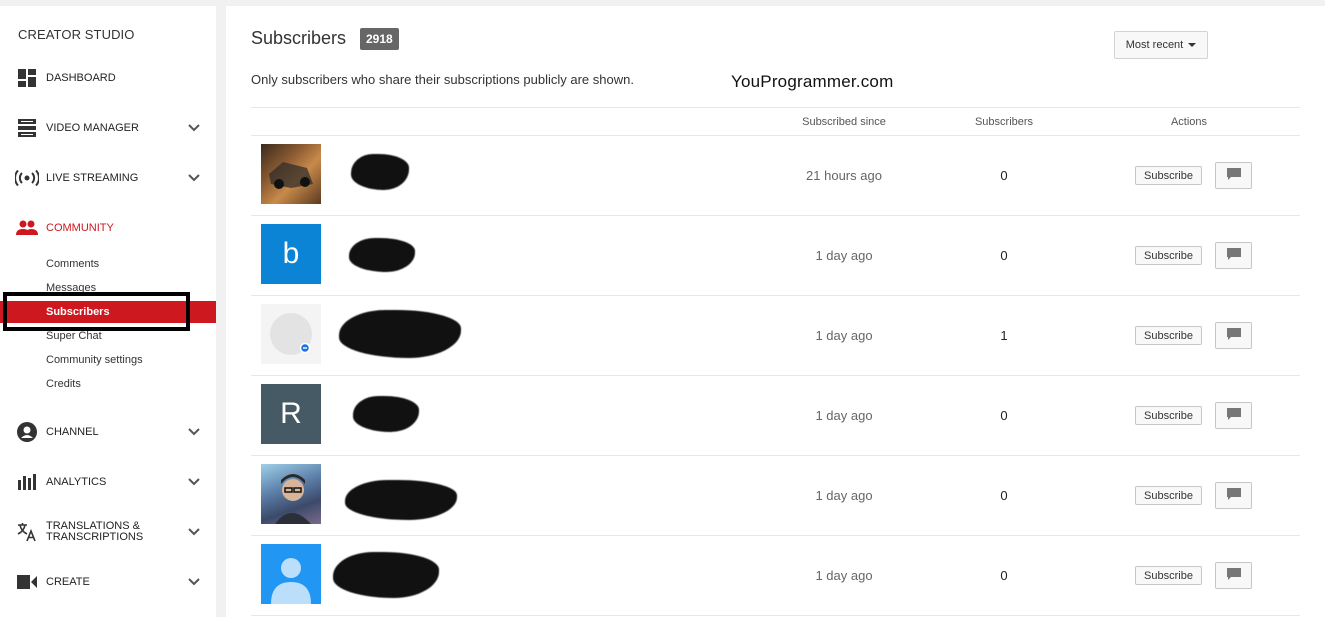 The image size is (1325, 617). What do you see at coordinates (27, 128) in the screenshot?
I see `video-manager-icon` at bounding box center [27, 128].